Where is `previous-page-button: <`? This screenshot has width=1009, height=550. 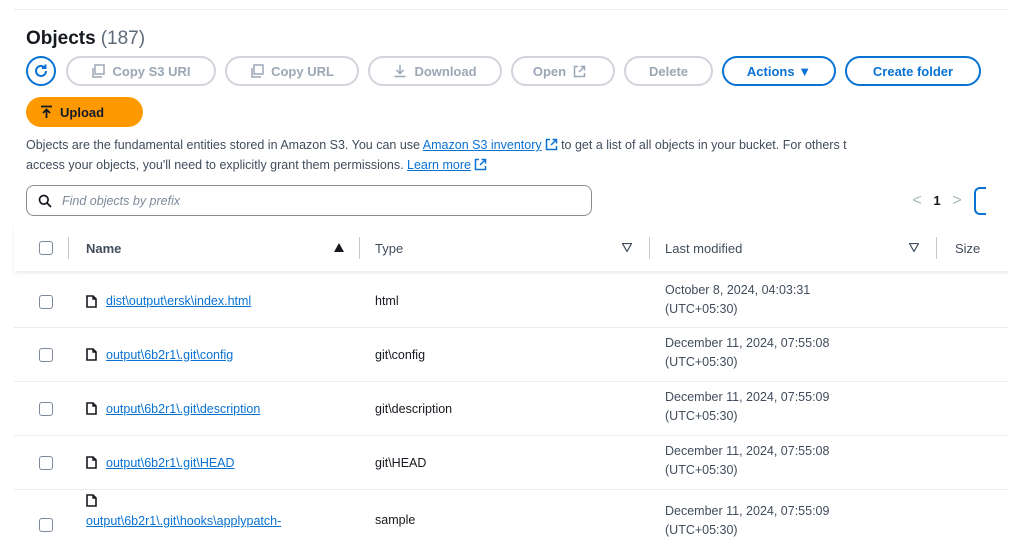
previous-page-button: < is located at coordinates (917, 201).